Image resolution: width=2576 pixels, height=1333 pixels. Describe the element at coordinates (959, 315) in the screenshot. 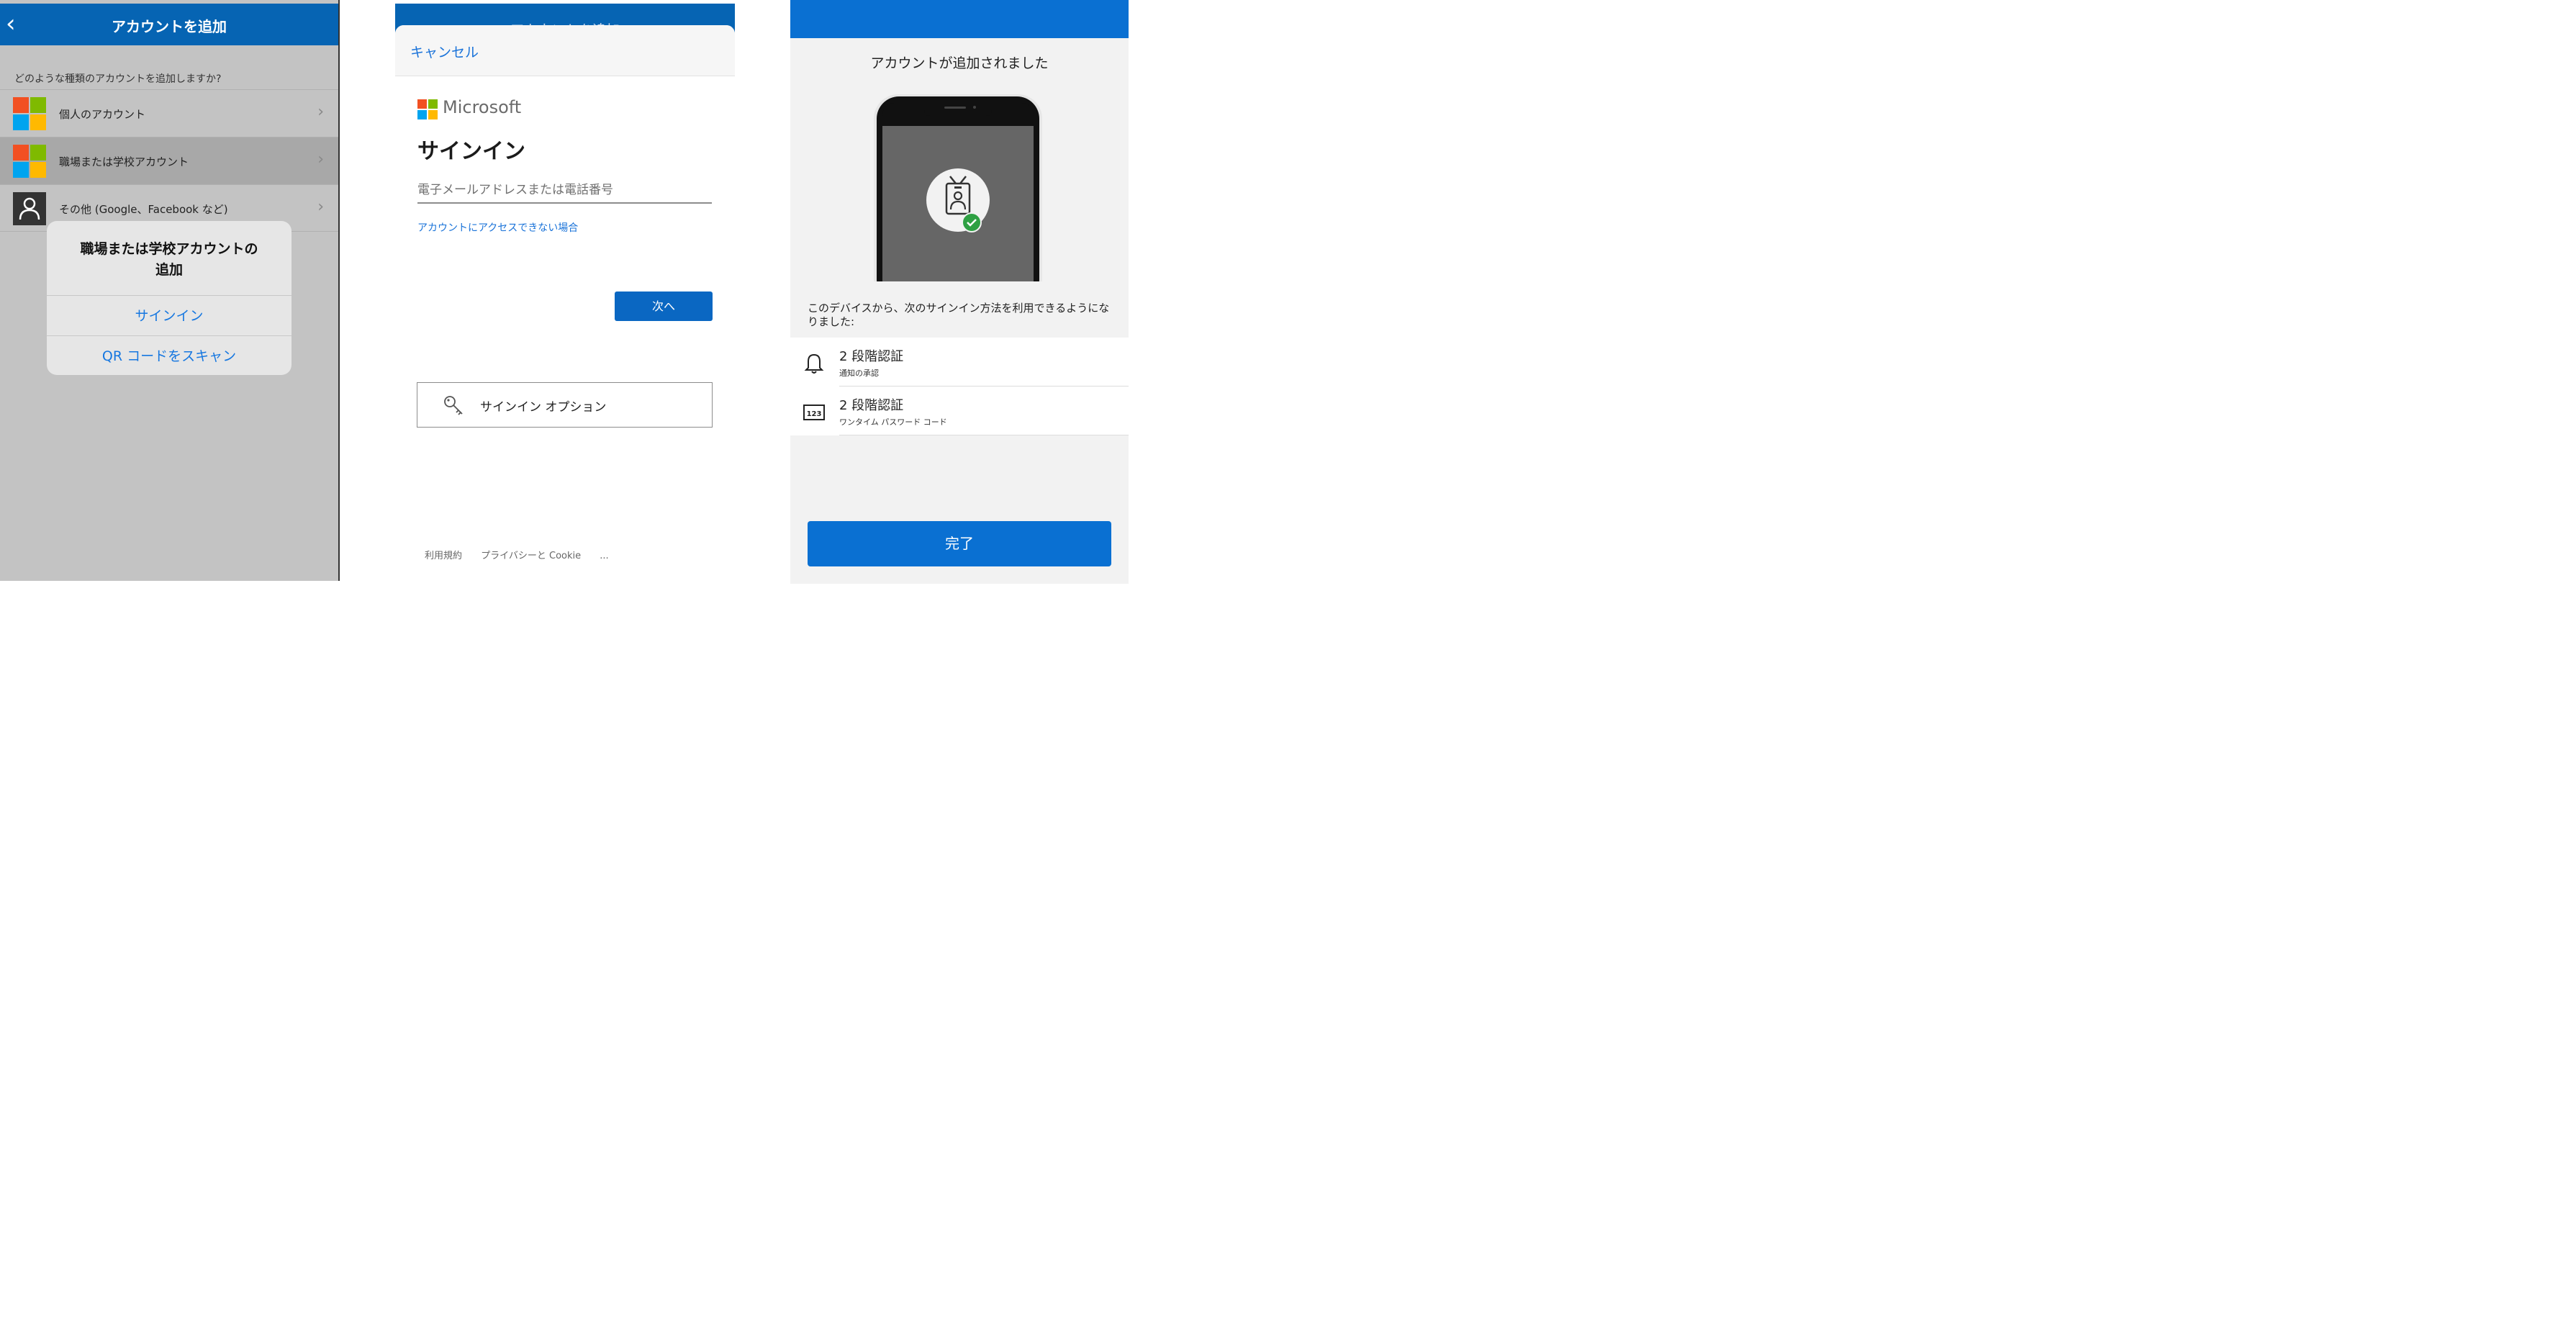

I see `available-methods-description: このデバイスから、次のサインイン方法を利用できるようになりました:` at that location.